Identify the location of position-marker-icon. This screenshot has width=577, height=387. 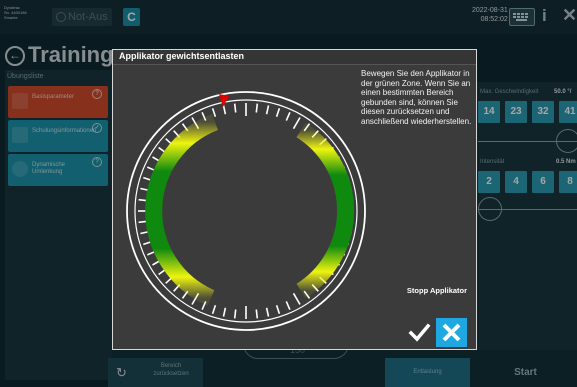
(224, 100).